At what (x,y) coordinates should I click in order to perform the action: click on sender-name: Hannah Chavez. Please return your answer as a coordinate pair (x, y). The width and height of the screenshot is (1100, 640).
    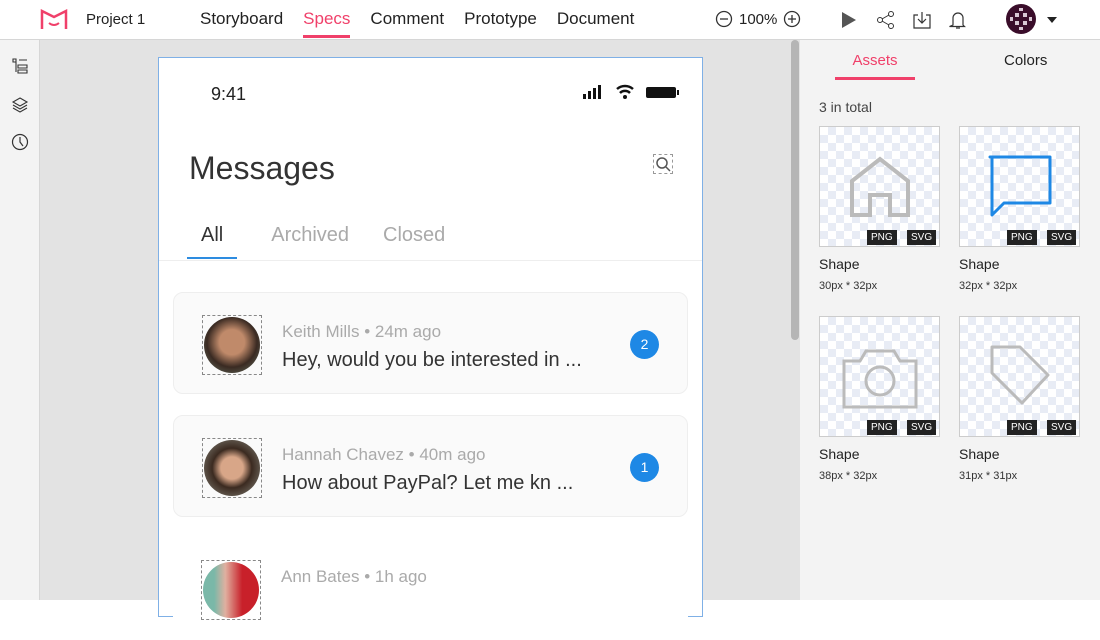
    Looking at the image, I should click on (343, 454).